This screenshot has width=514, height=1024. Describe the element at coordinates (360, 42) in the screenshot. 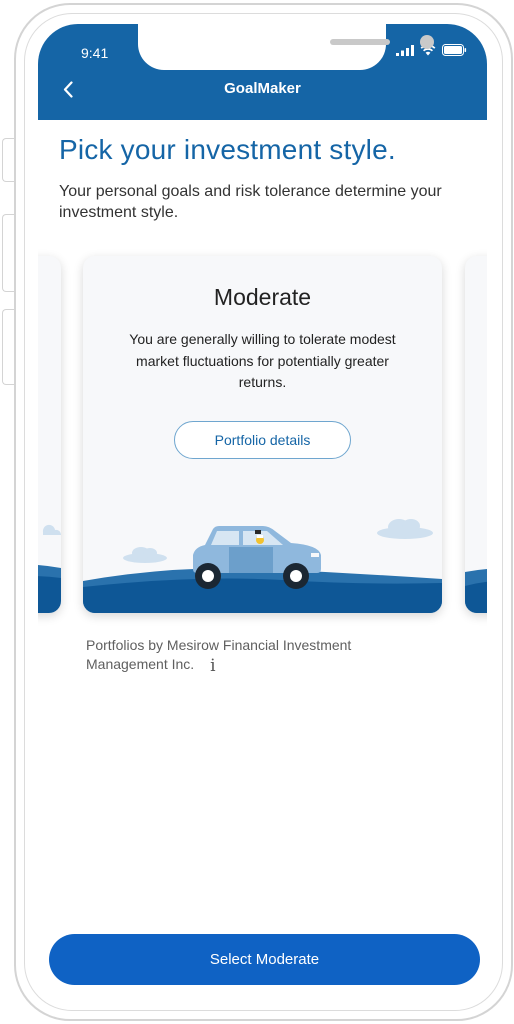

I see `speaker-grille` at that location.